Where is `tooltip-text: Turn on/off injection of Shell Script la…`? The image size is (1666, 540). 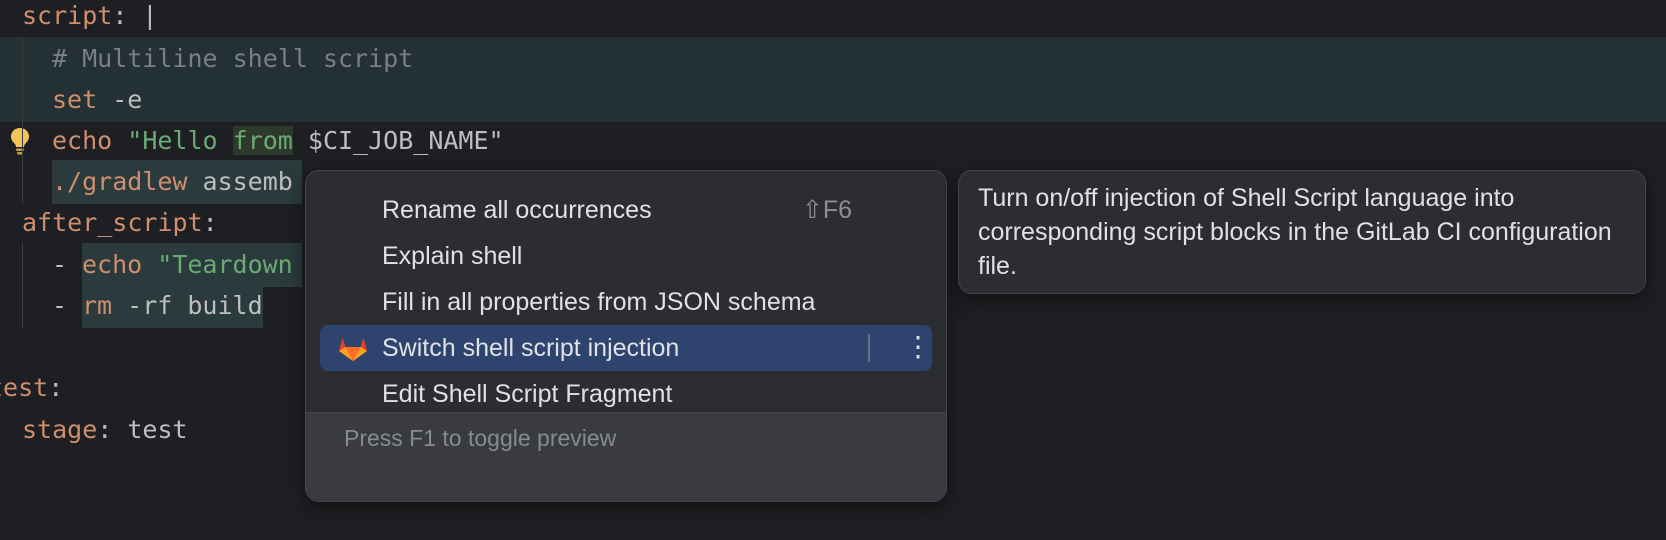 tooltip-text: Turn on/off injection of Shell Script la… is located at coordinates (1295, 232).